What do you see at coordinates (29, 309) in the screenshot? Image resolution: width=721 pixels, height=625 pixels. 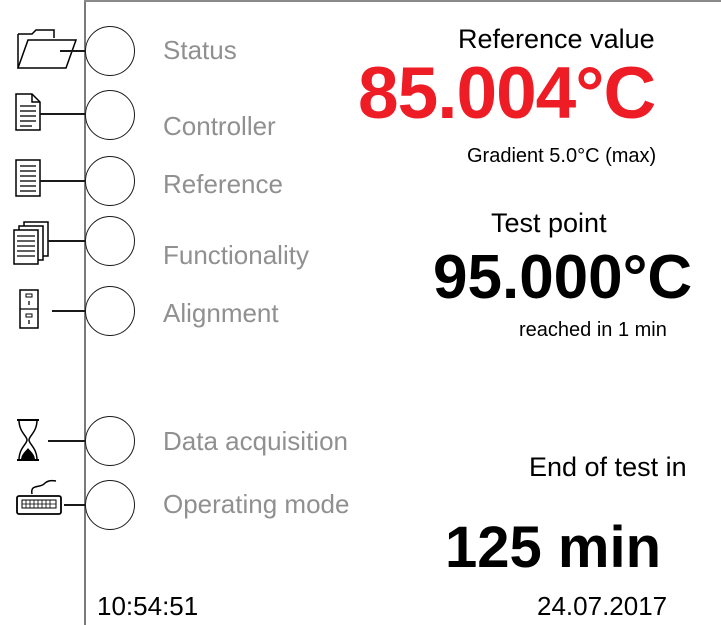 I see `file-cabinet-icon` at bounding box center [29, 309].